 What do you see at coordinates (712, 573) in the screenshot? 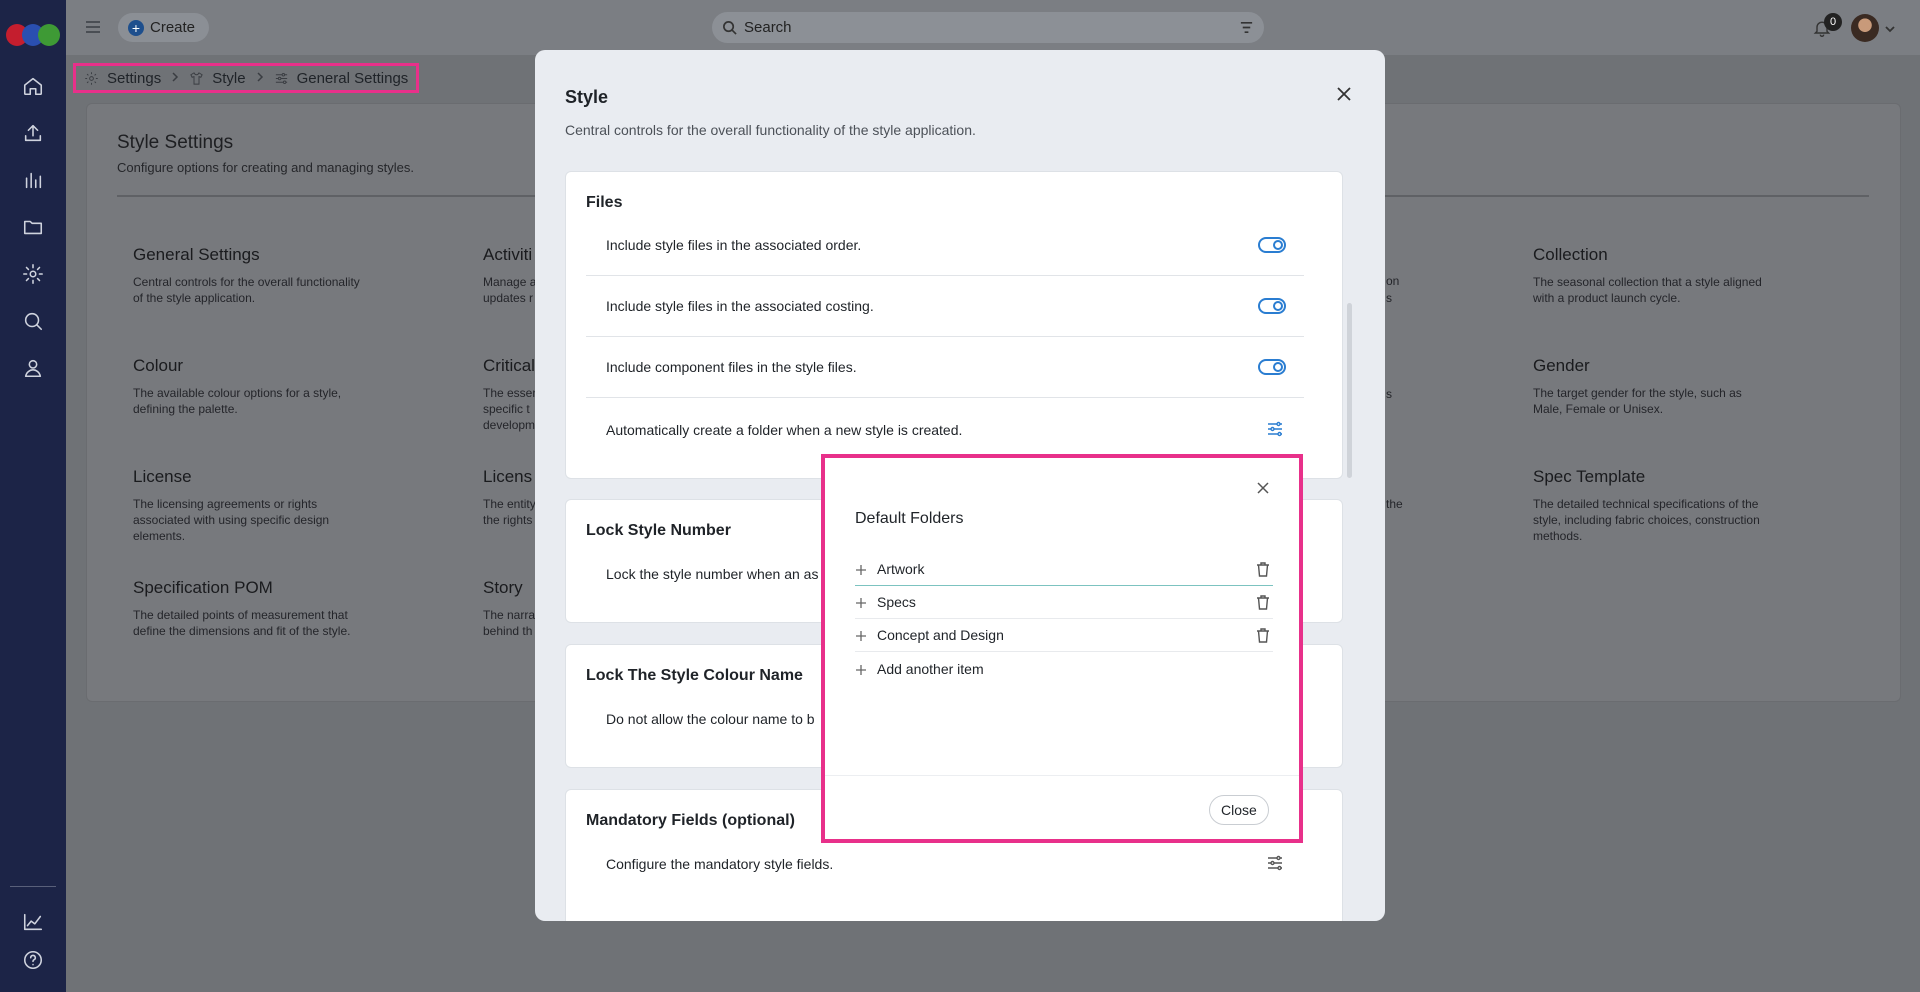
I see `row-label: Lock the style number when an as` at bounding box center [712, 573].